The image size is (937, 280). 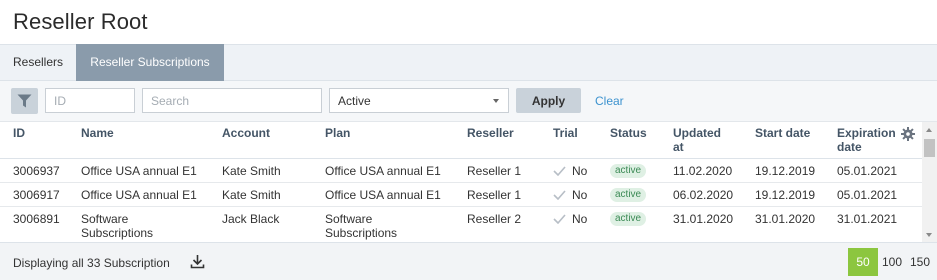 What do you see at coordinates (419, 100) in the screenshot?
I see `status-select: Active` at bounding box center [419, 100].